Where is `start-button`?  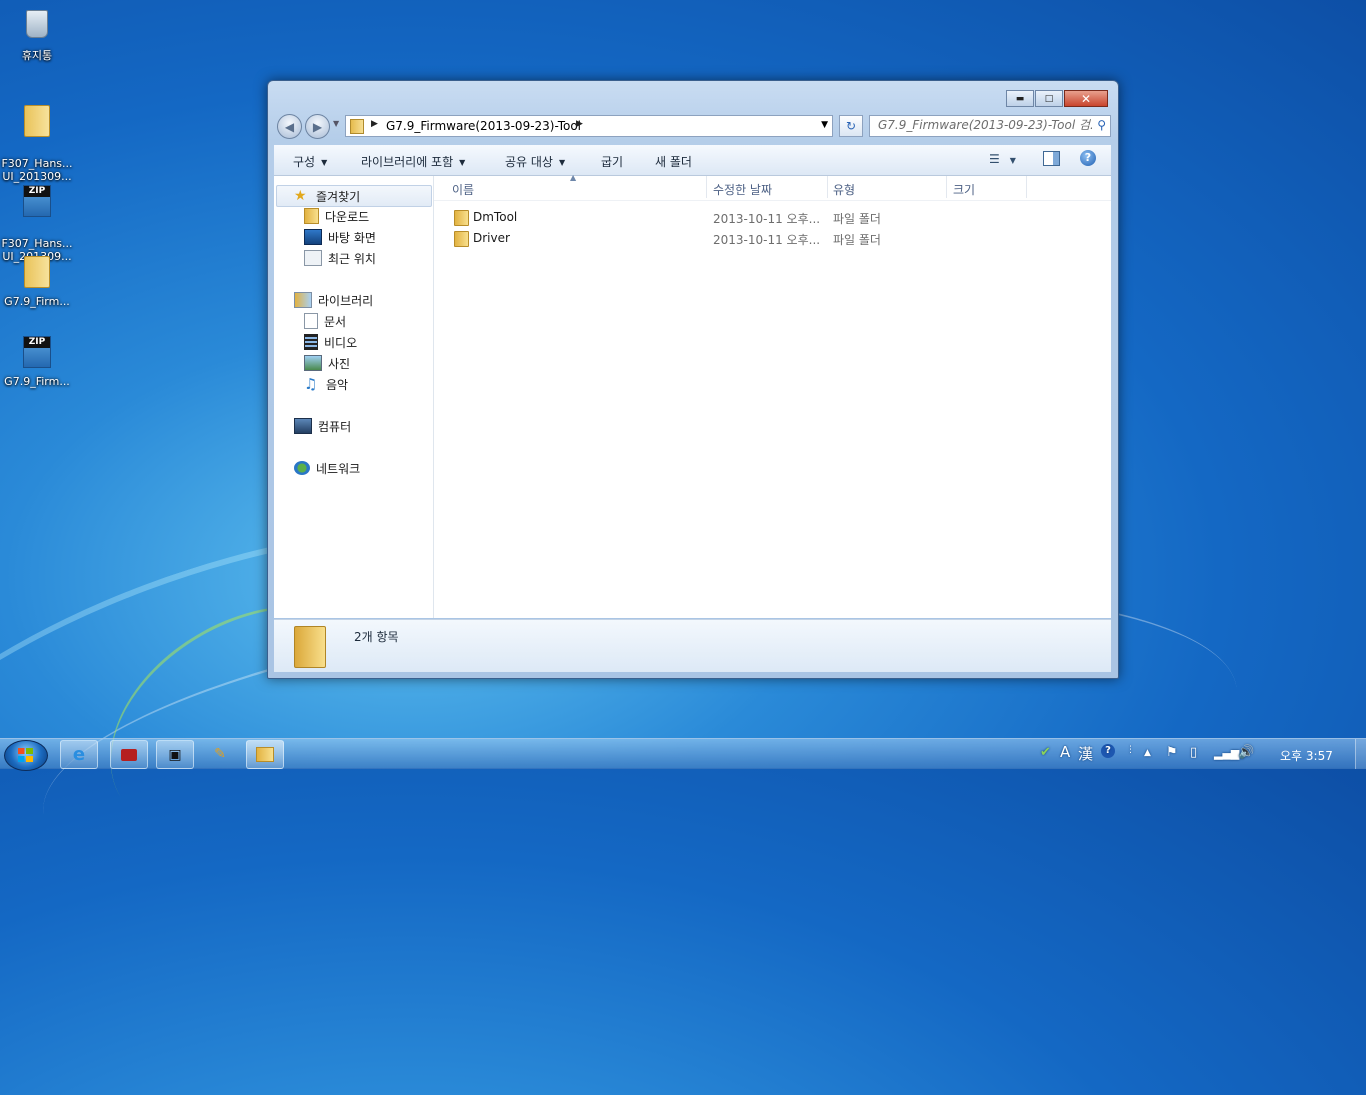 start-button is located at coordinates (26, 755).